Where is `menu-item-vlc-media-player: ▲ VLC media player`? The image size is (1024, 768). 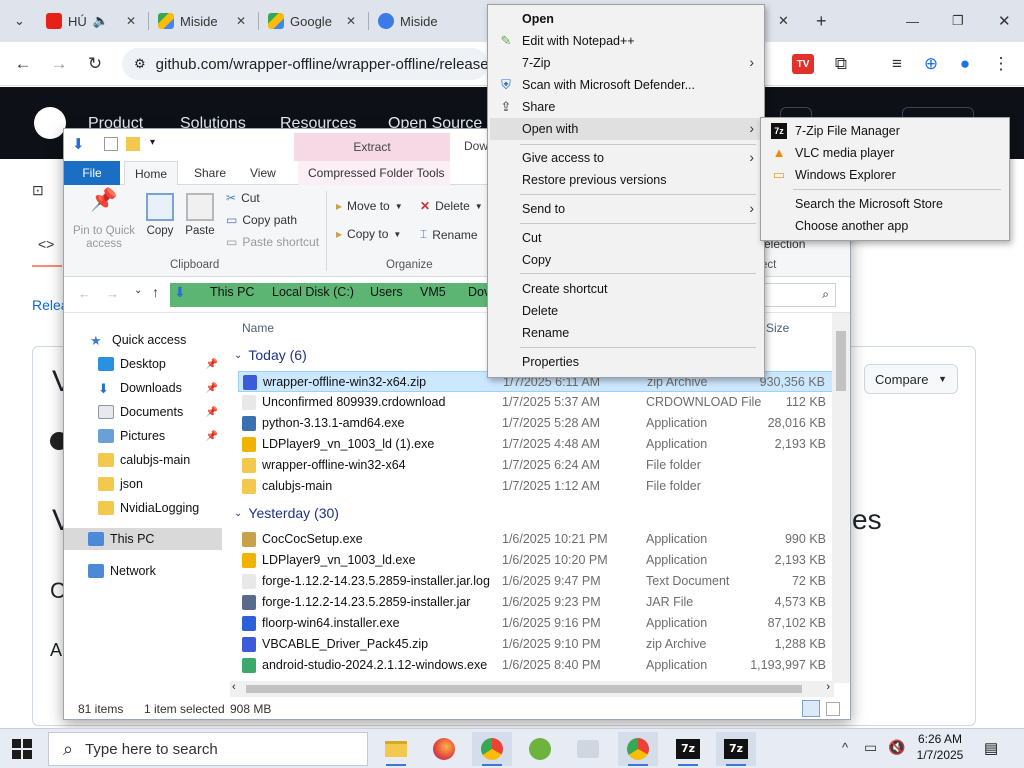
menu-item-vlc-media-player: ▲ VLC media player is located at coordinates (885, 153).